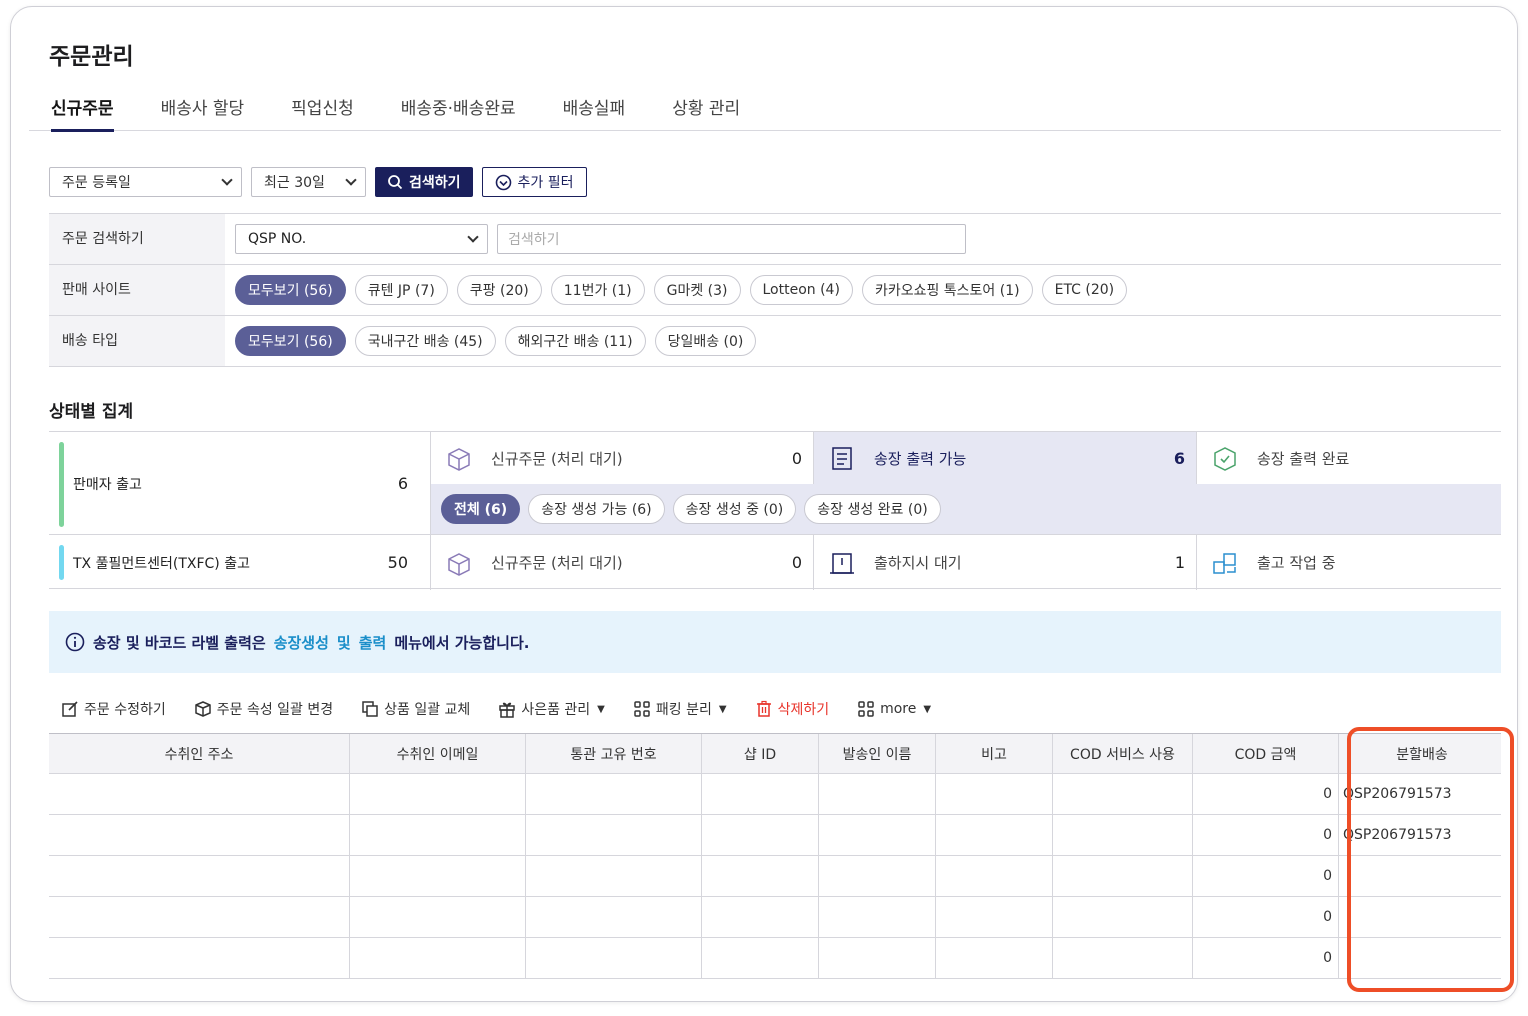 The width and height of the screenshot is (1528, 1016). What do you see at coordinates (70, 709) in the screenshot?
I see `edit-icon` at bounding box center [70, 709].